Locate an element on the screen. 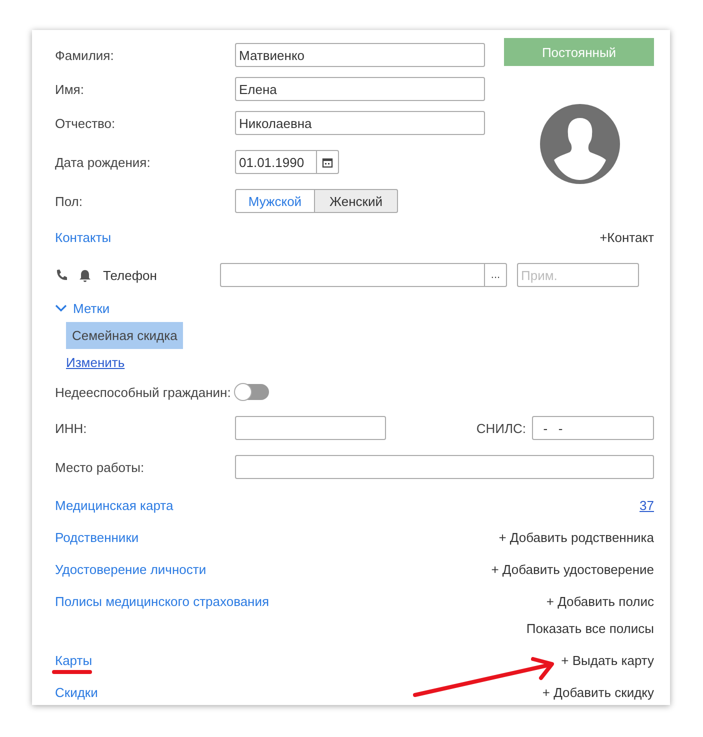 The image size is (703, 737). section-link: Полисы медицинского страхования is located at coordinates (162, 601).